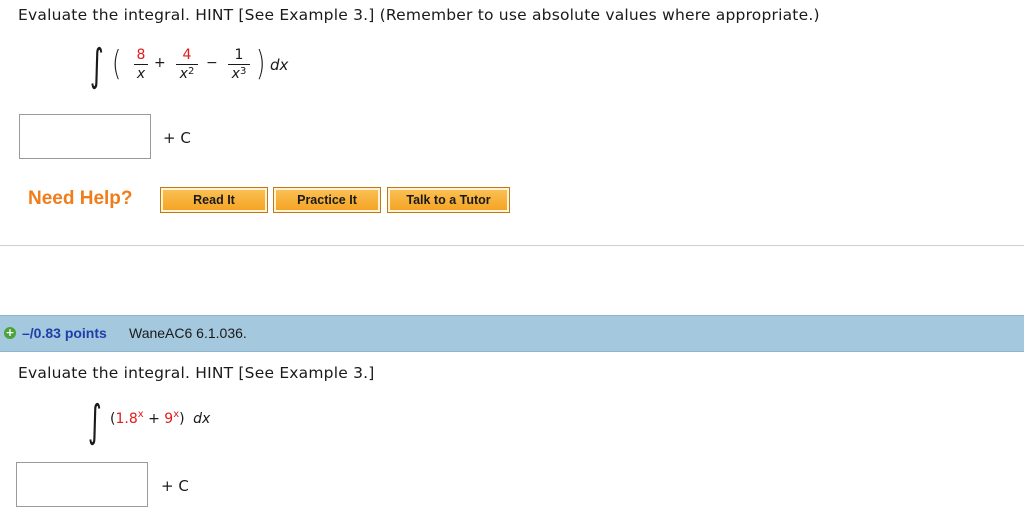 Image resolution: width=1024 pixels, height=521 pixels. Describe the element at coordinates (191, 71) in the screenshot. I see `term2-den-exp: 2` at that location.